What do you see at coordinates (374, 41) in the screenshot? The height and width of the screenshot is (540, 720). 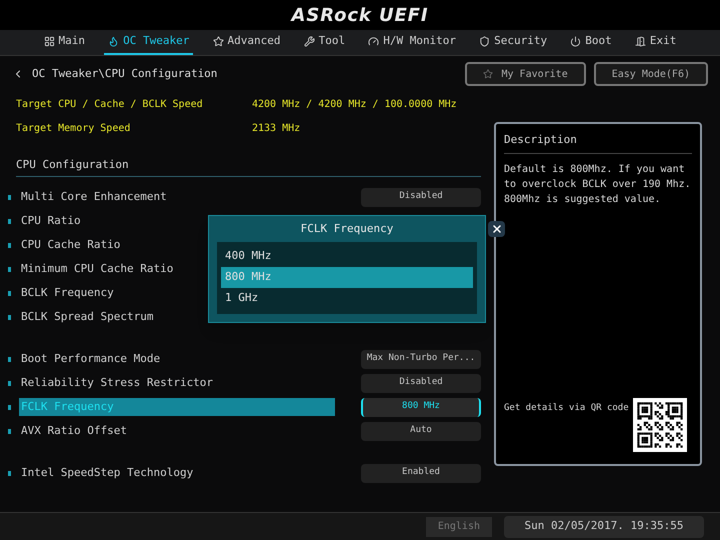 I see `gauge-icon` at bounding box center [374, 41].